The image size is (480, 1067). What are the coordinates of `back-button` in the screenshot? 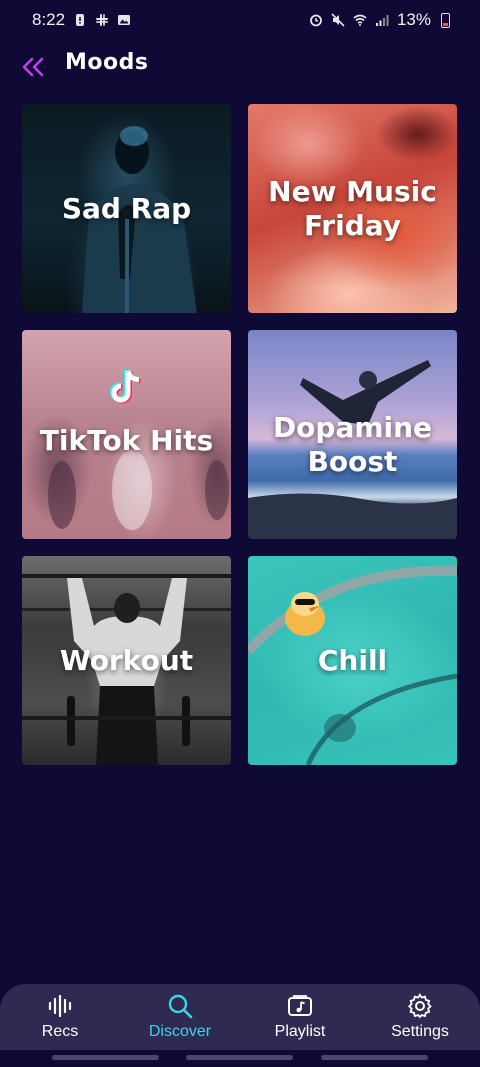 It's located at (33, 67).